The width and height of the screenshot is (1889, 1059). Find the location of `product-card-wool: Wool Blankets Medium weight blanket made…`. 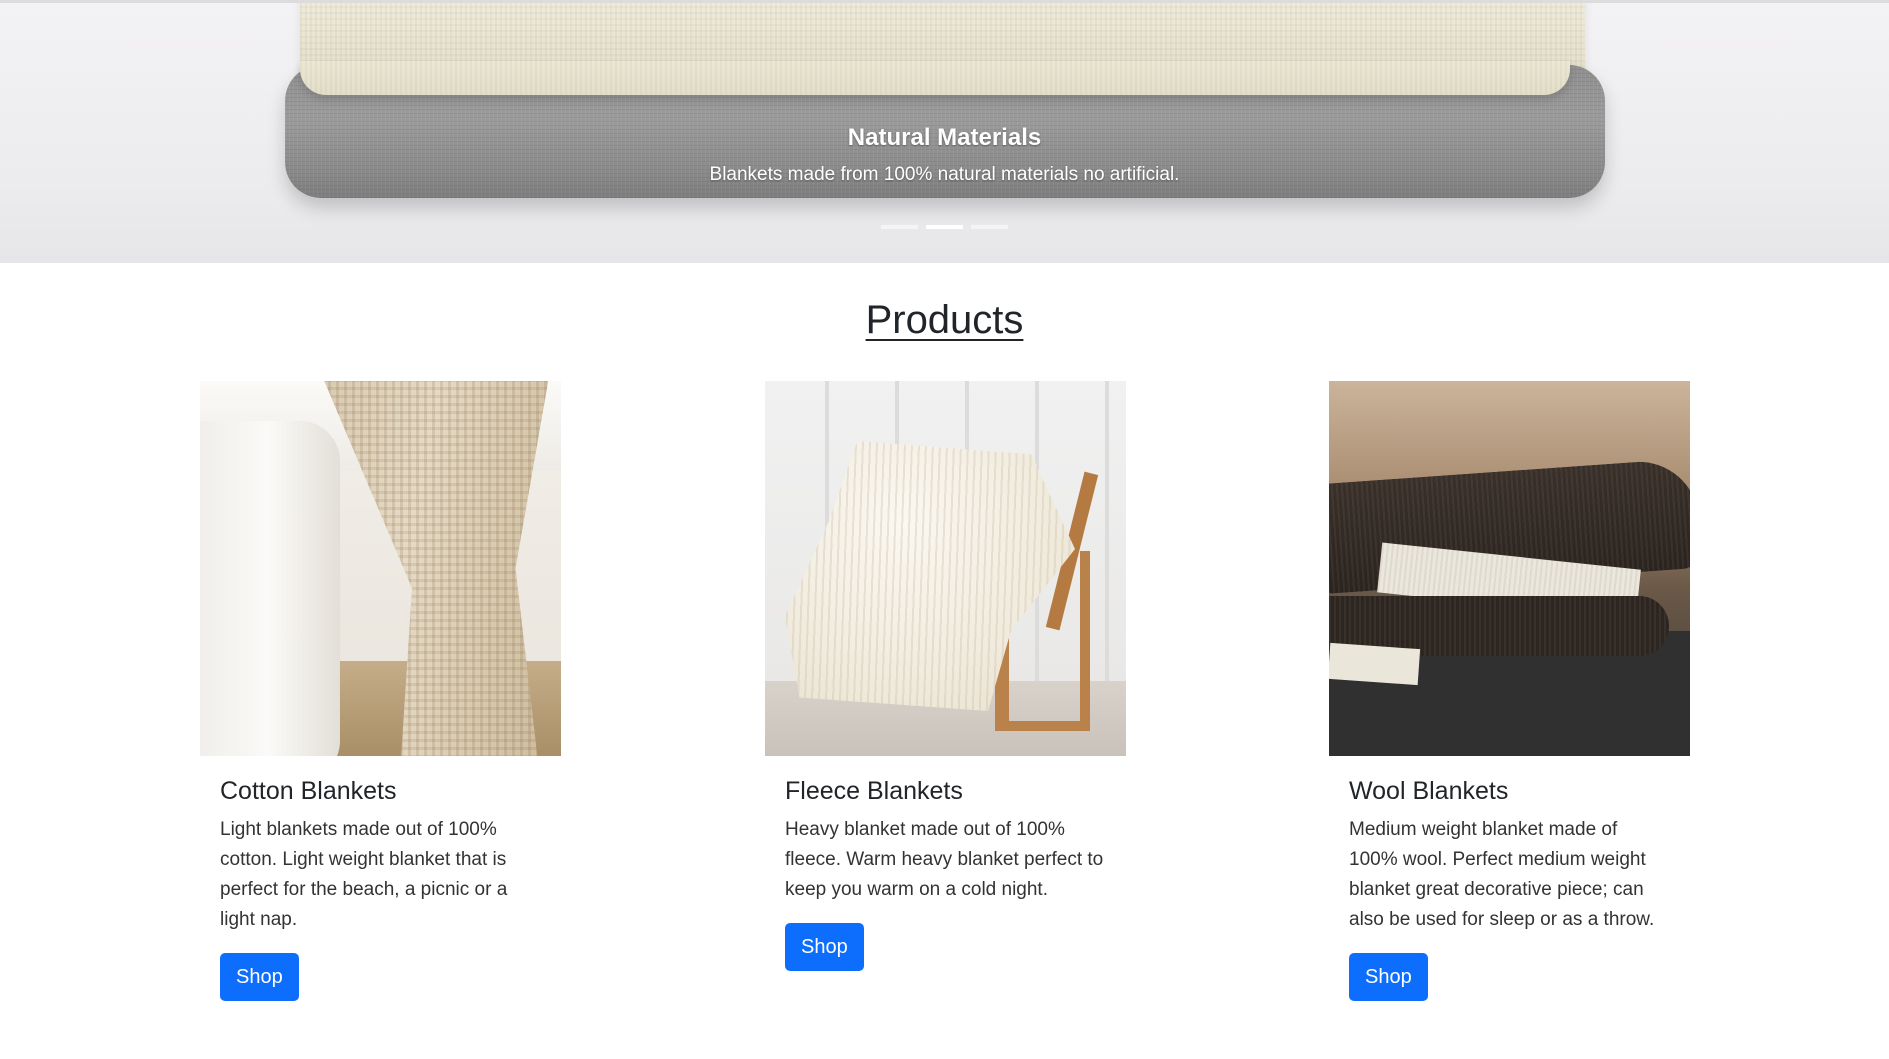

product-card-wool: Wool Blankets Medium weight blanket made… is located at coordinates (1509, 691).